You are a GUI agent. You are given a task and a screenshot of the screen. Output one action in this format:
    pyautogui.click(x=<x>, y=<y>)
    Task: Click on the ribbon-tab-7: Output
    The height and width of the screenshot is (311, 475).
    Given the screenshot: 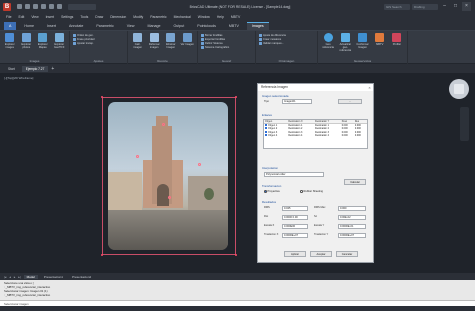 What is the action you would take?
    pyautogui.click(x=179, y=26)
    